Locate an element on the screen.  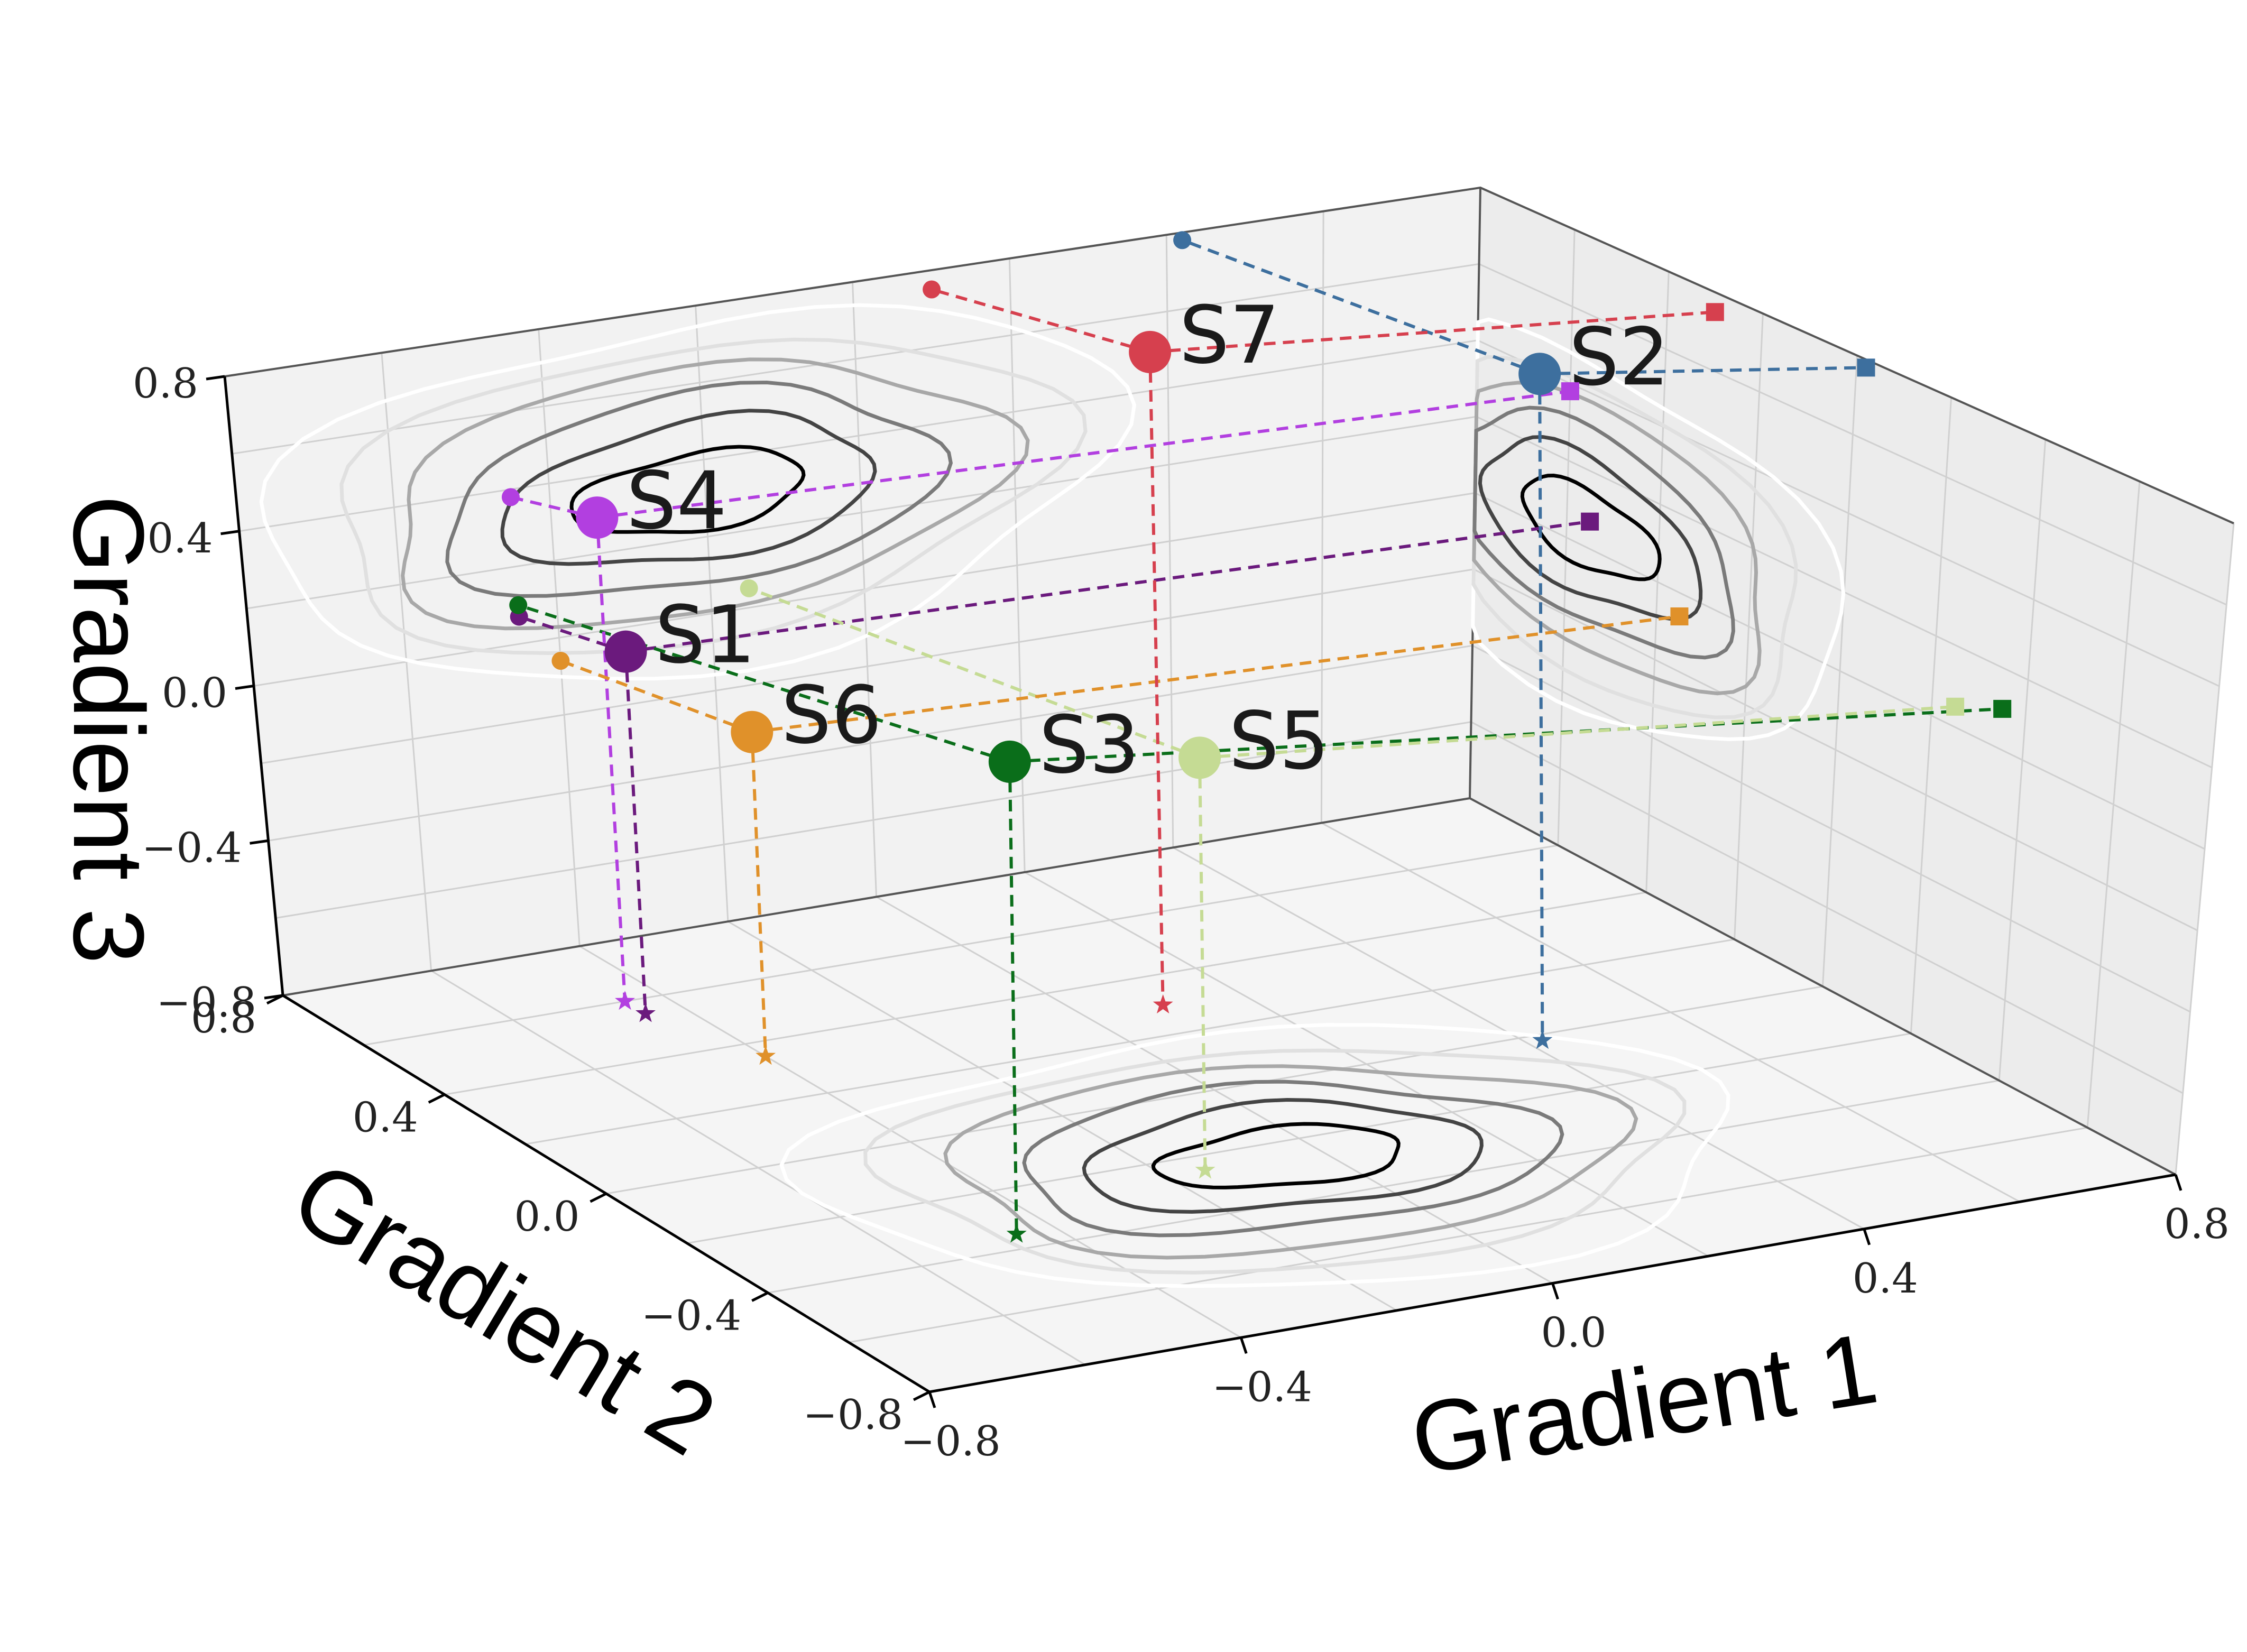
x-axis-title: Gradient 1 is located at coordinates (1644, 1404).